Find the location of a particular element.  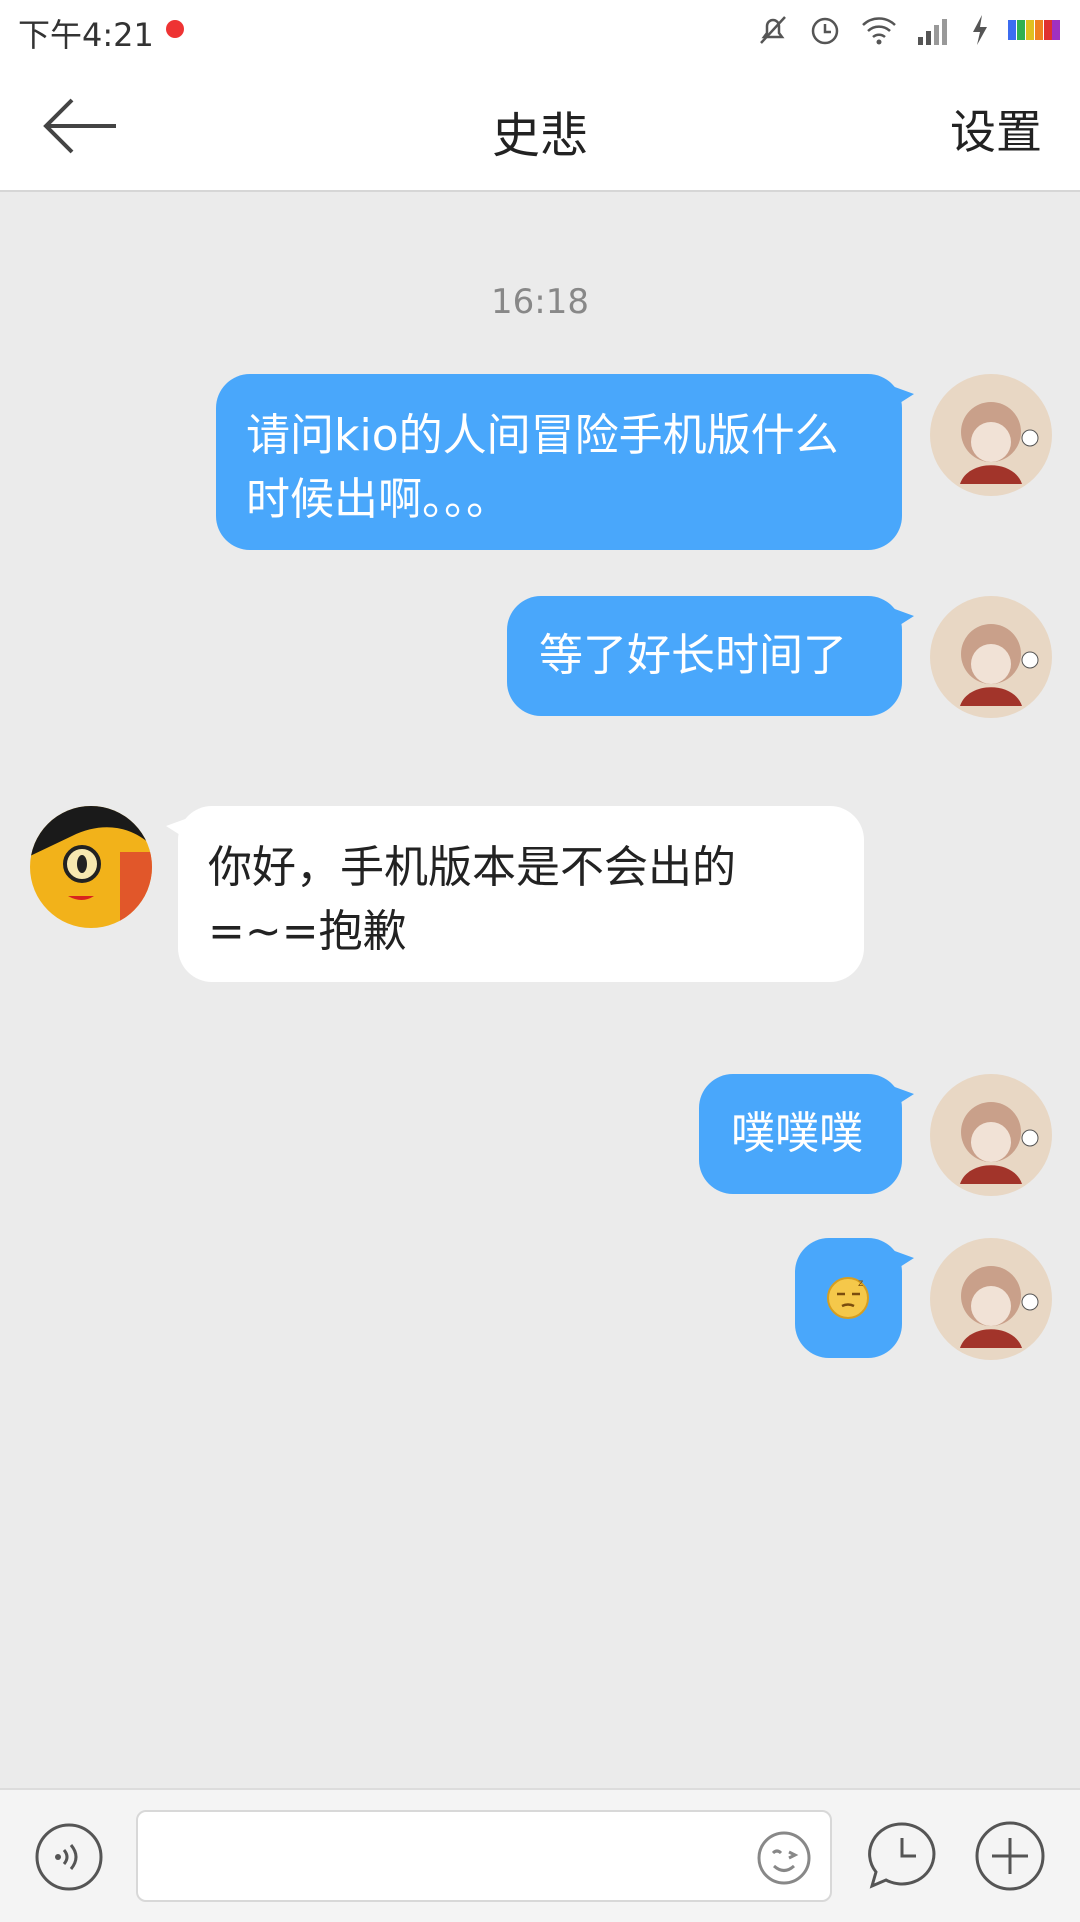

chat-title: 史悲 is located at coordinates (539, 136).